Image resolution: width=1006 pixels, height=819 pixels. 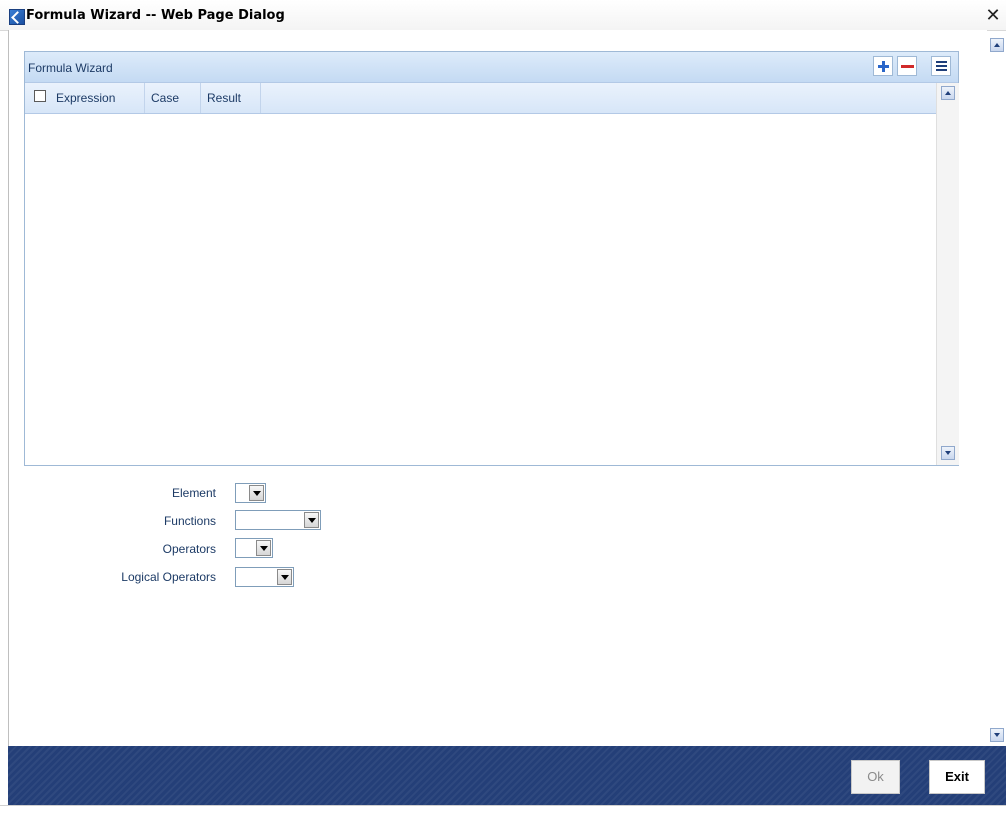 What do you see at coordinates (284, 577) in the screenshot?
I see `logical-operators-dropdown-icon` at bounding box center [284, 577].